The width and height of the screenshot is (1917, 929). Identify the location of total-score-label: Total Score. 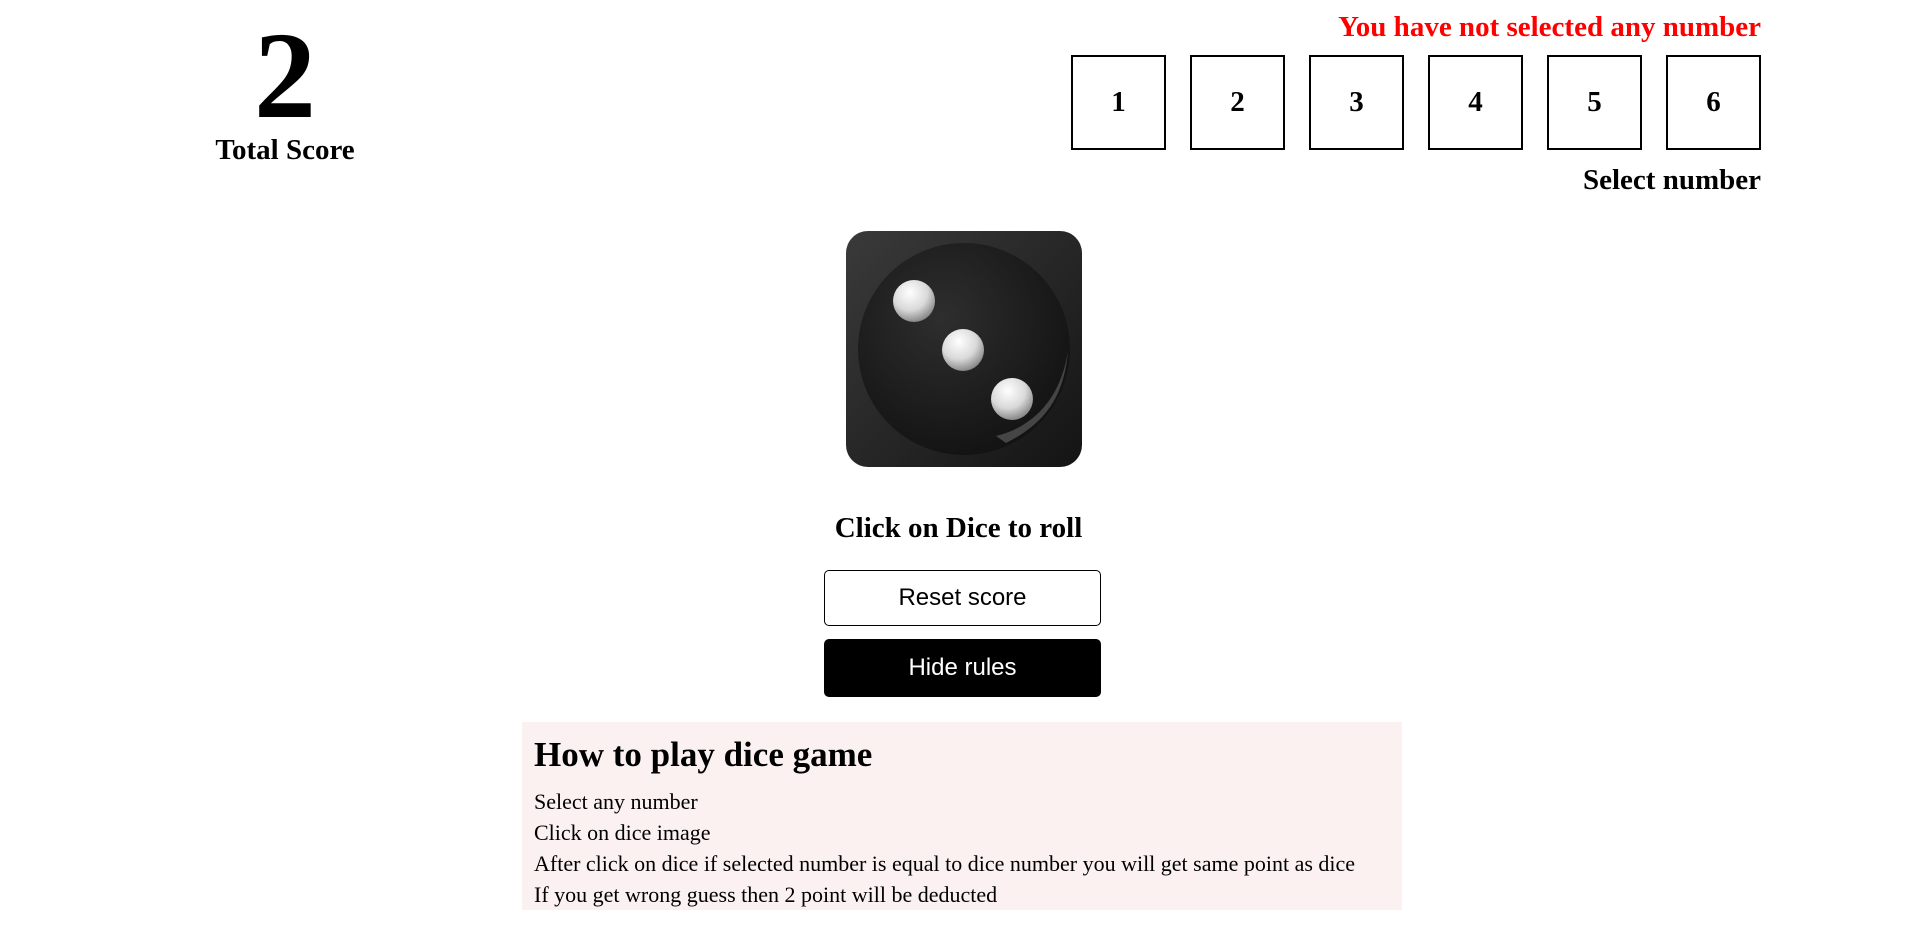
(285, 150).